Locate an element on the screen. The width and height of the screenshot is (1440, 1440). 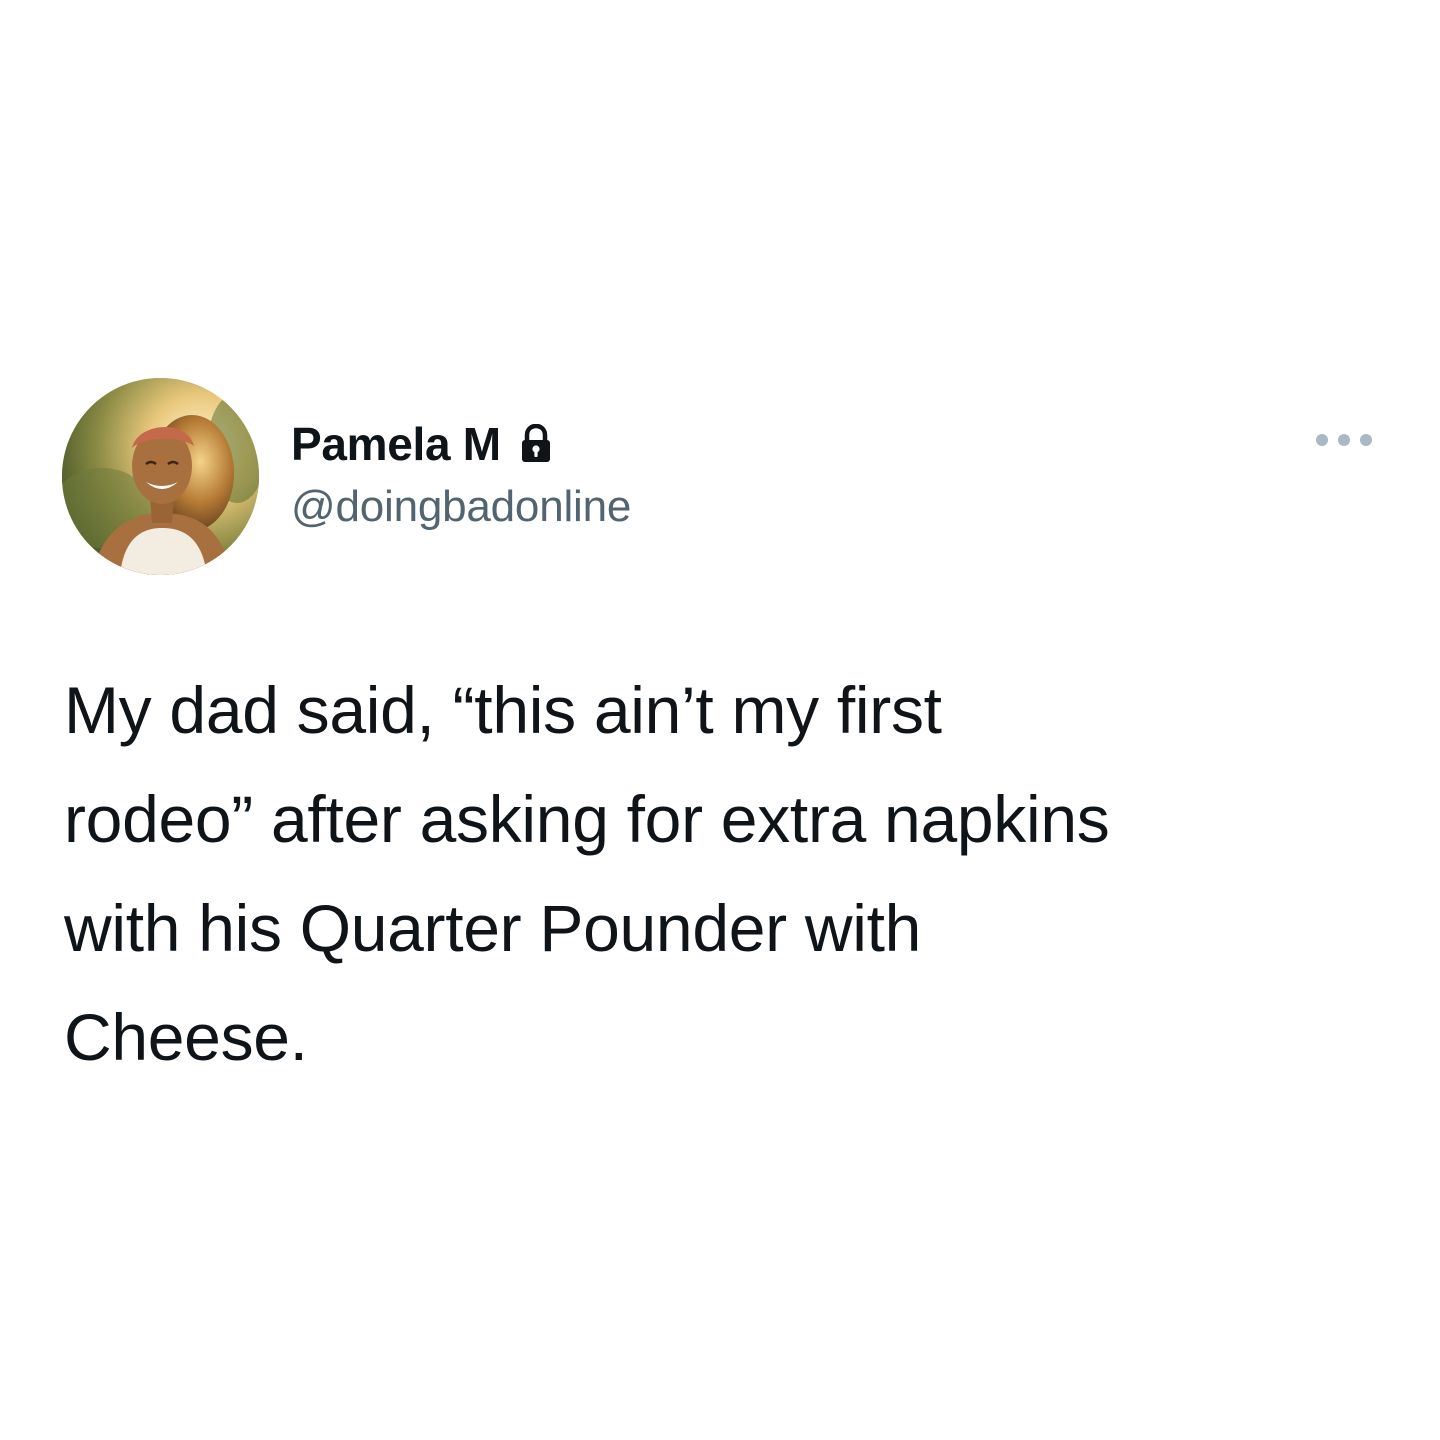
author-handle: @doingbadonline is located at coordinates (461, 507).